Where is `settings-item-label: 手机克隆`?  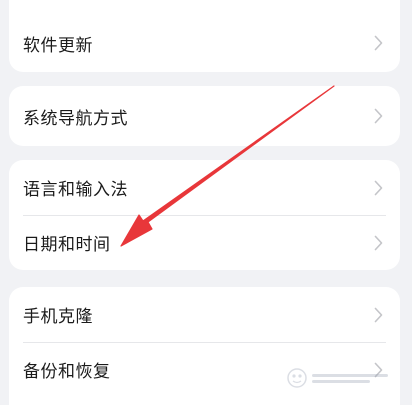 settings-item-label: 手机克隆 is located at coordinates (58, 317).